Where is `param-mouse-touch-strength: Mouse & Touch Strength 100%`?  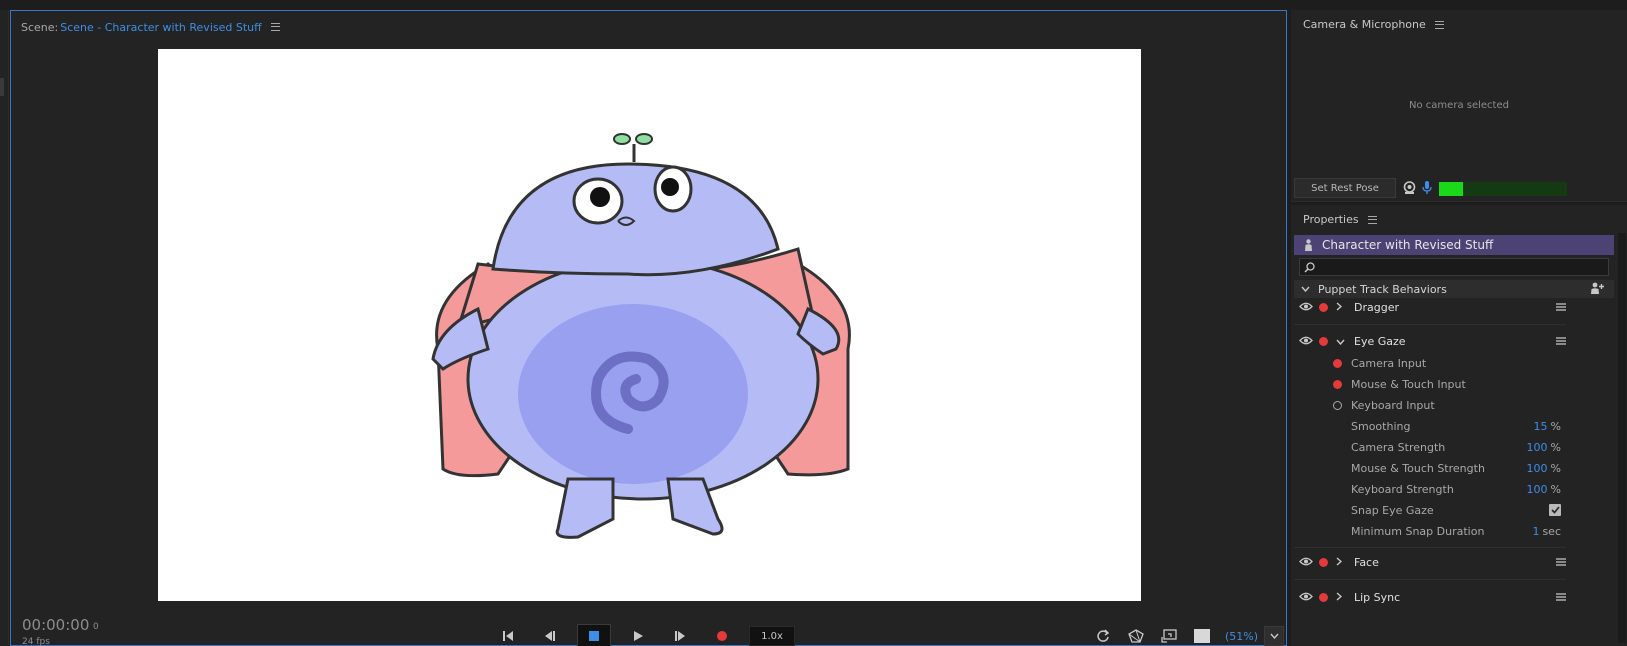 param-mouse-touch-strength: Mouse & Touch Strength 100% is located at coordinates (1456, 468).